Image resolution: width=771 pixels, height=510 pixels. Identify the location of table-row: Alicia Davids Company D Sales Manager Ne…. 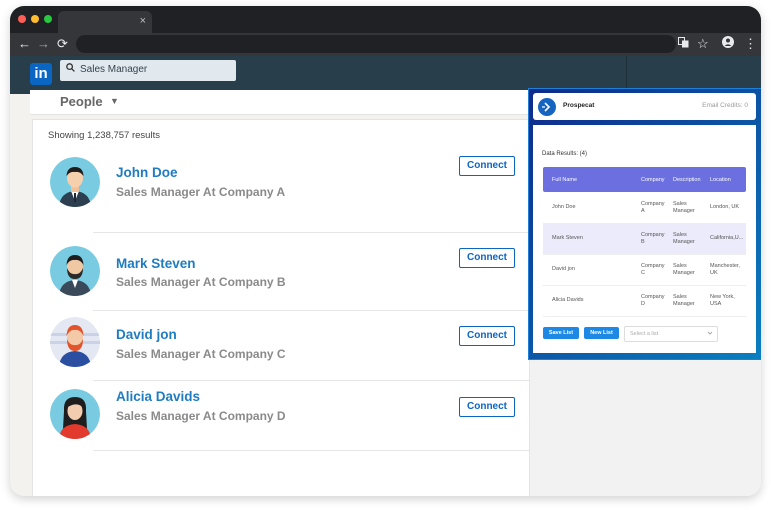
(644, 301).